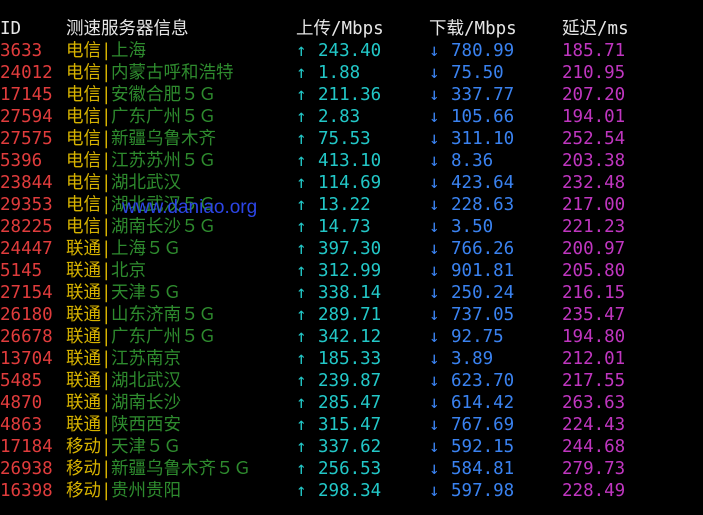  Describe the element at coordinates (594, 51) in the screenshot. I see `latency-value: 185.71` at that location.